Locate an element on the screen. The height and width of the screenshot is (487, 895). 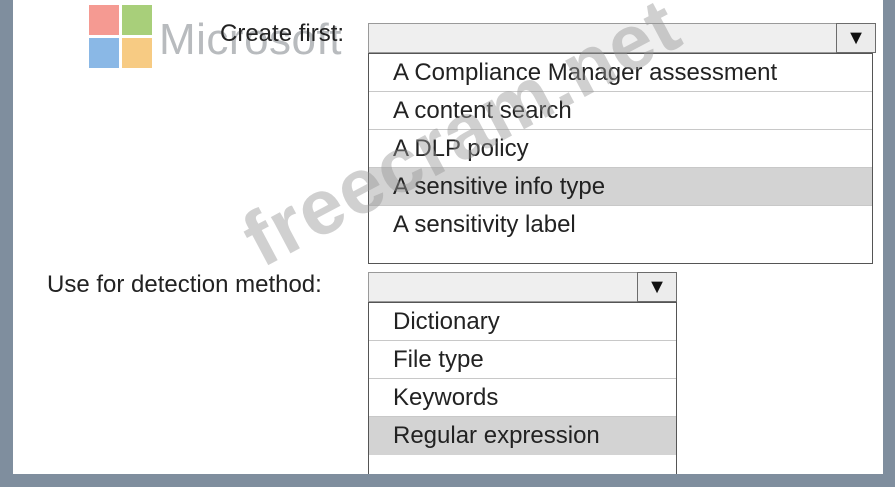
option-sensitivity-label: A sensitivity label is located at coordinates (620, 225).